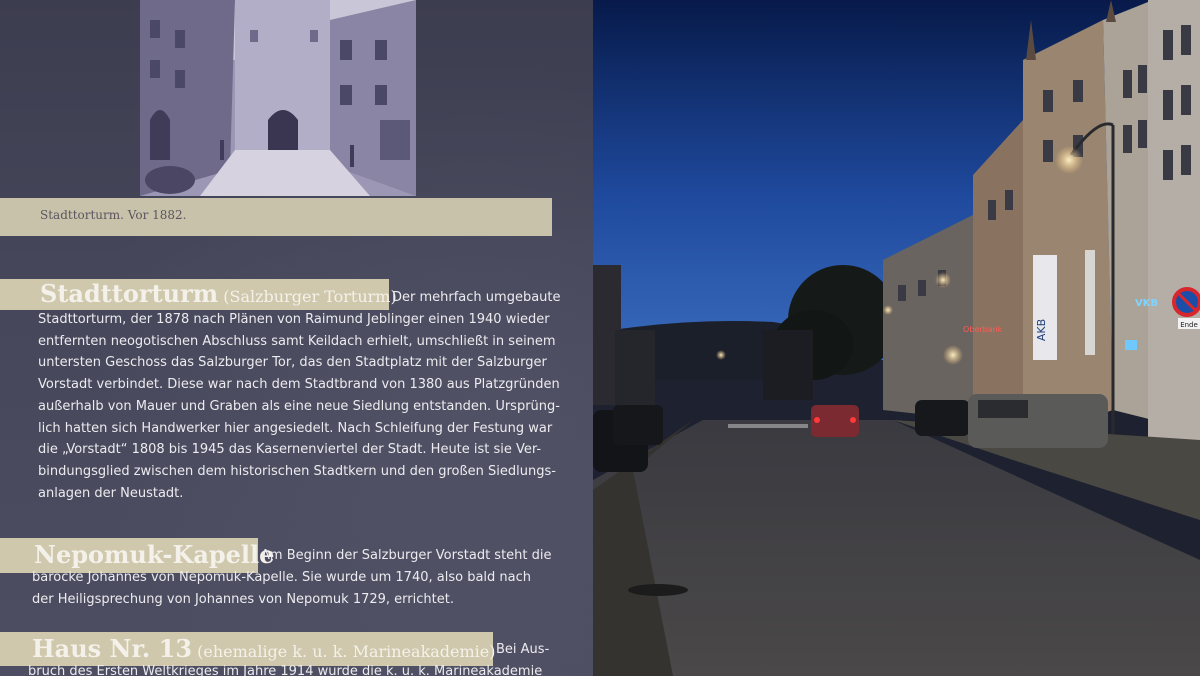  I want to click on section-3-subtitle: (ehemalige k. u. k. Marineakademie), so click(346, 651).